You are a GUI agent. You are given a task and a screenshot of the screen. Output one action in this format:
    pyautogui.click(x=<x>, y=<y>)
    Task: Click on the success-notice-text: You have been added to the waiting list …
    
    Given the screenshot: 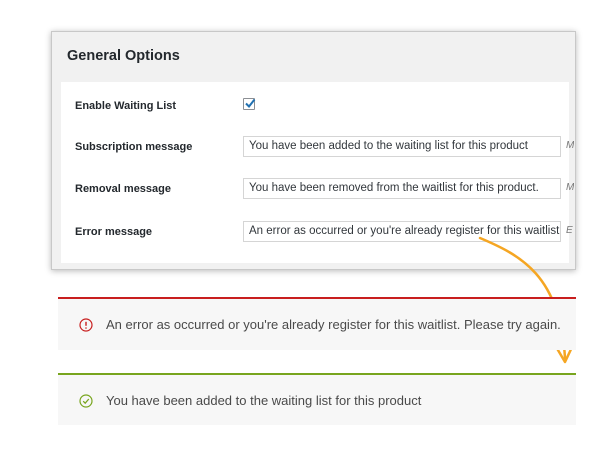 What is the action you would take?
    pyautogui.click(x=264, y=400)
    